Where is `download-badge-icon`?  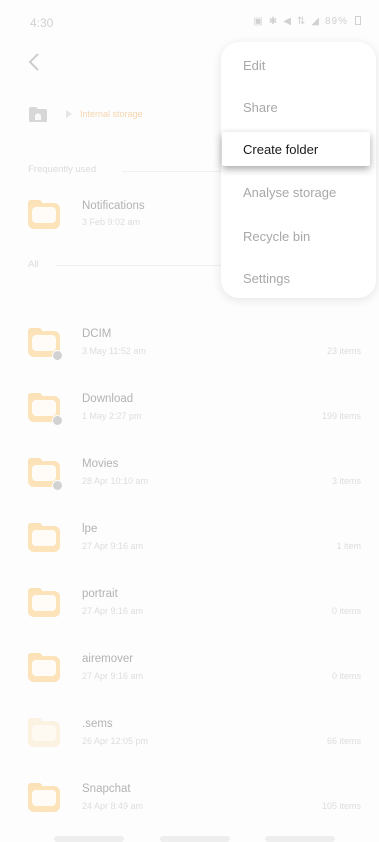 download-badge-icon is located at coordinates (57, 420).